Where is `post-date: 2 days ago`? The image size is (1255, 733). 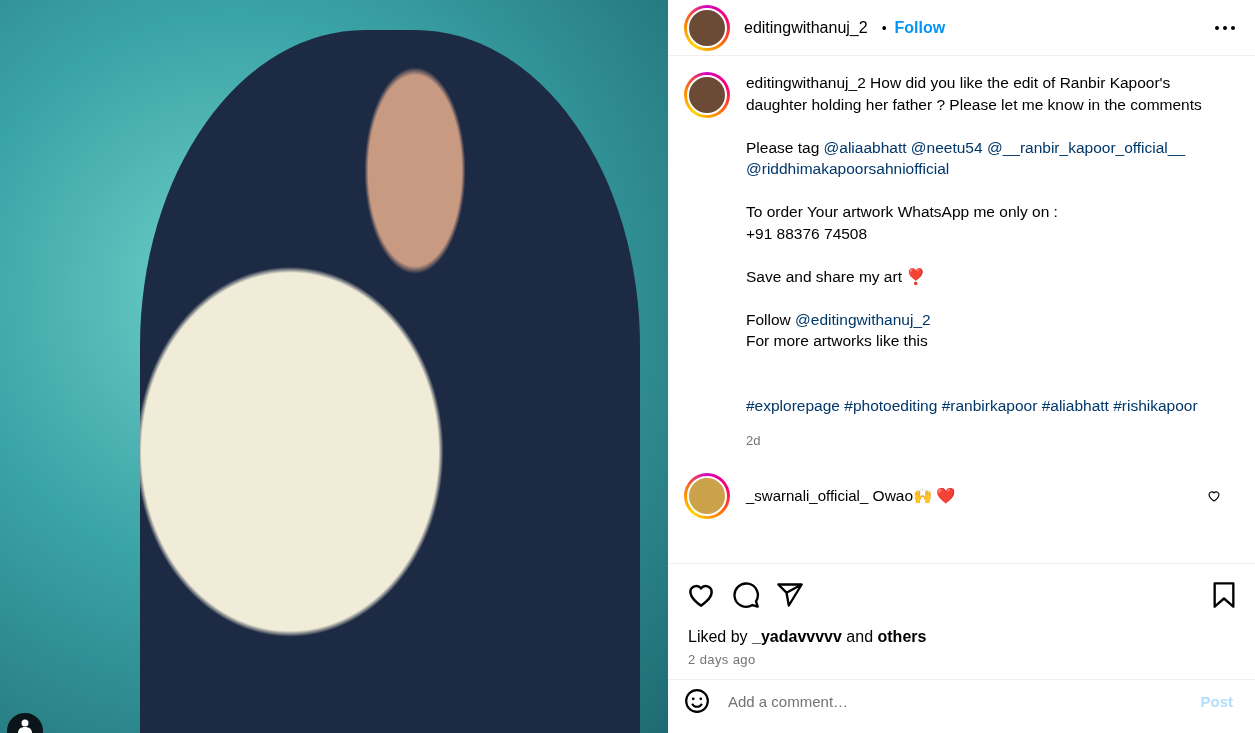
post-date: 2 days ago is located at coordinates (722, 660).